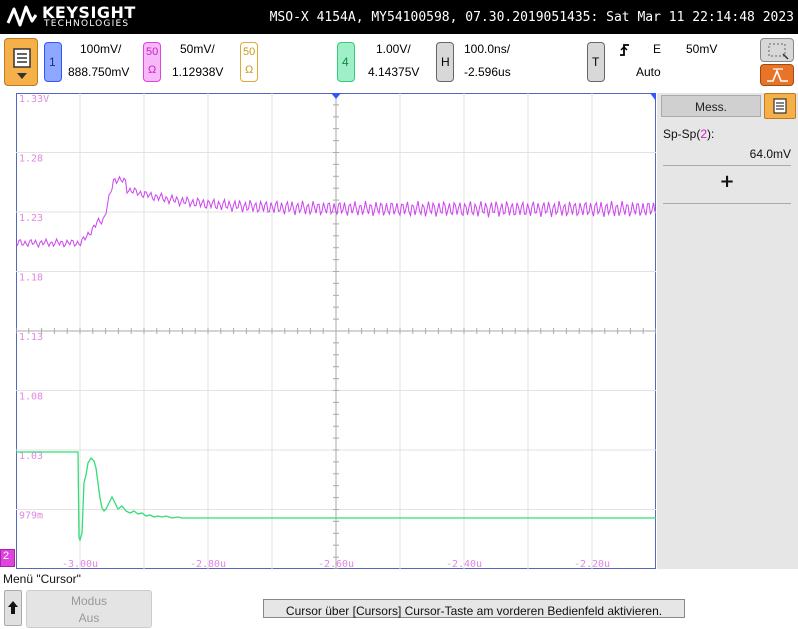  What do you see at coordinates (711, 134) in the screenshot?
I see `meas-label-suffix: ):` at bounding box center [711, 134].